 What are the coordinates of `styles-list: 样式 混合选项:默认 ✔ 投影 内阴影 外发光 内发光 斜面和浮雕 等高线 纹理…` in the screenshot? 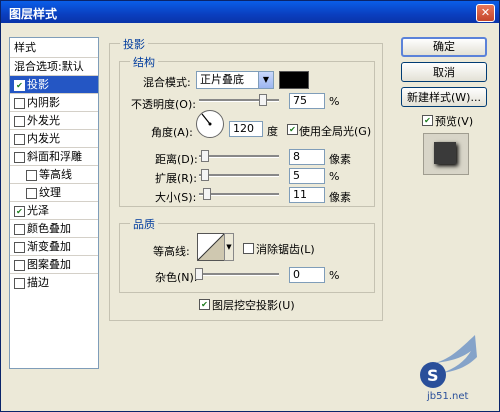 It's located at (54, 203).